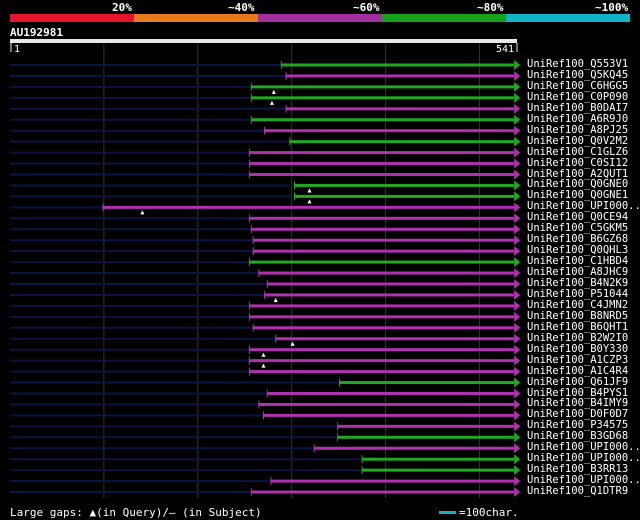 The image size is (640, 520). I want to click on hit-label: UniRef100_Q1DTR9, so click(577, 491).